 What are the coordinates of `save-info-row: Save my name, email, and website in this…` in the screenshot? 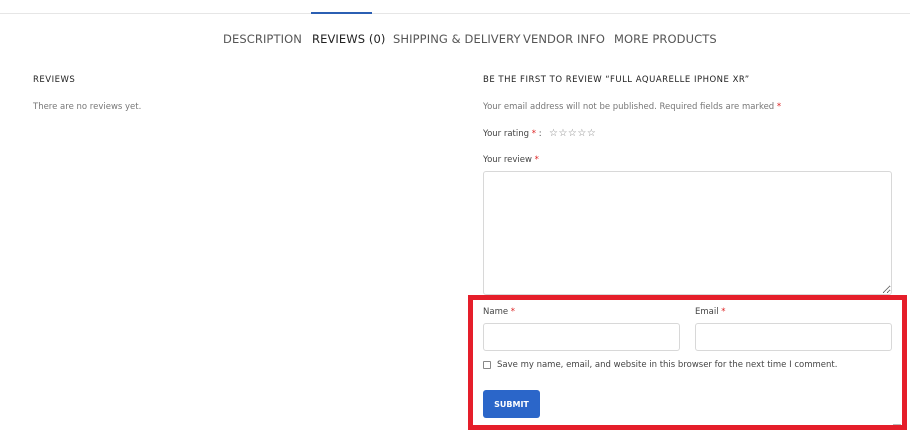 It's located at (660, 365).